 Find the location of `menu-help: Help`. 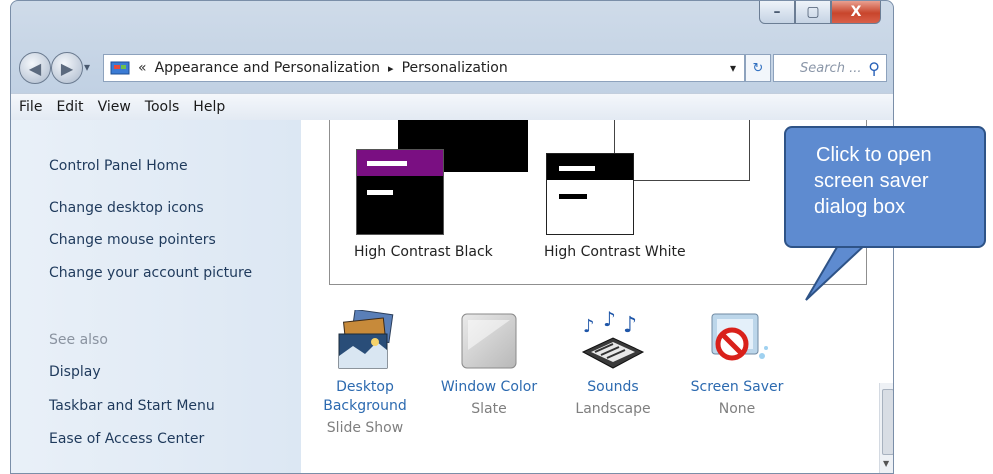

menu-help: Help is located at coordinates (209, 107).